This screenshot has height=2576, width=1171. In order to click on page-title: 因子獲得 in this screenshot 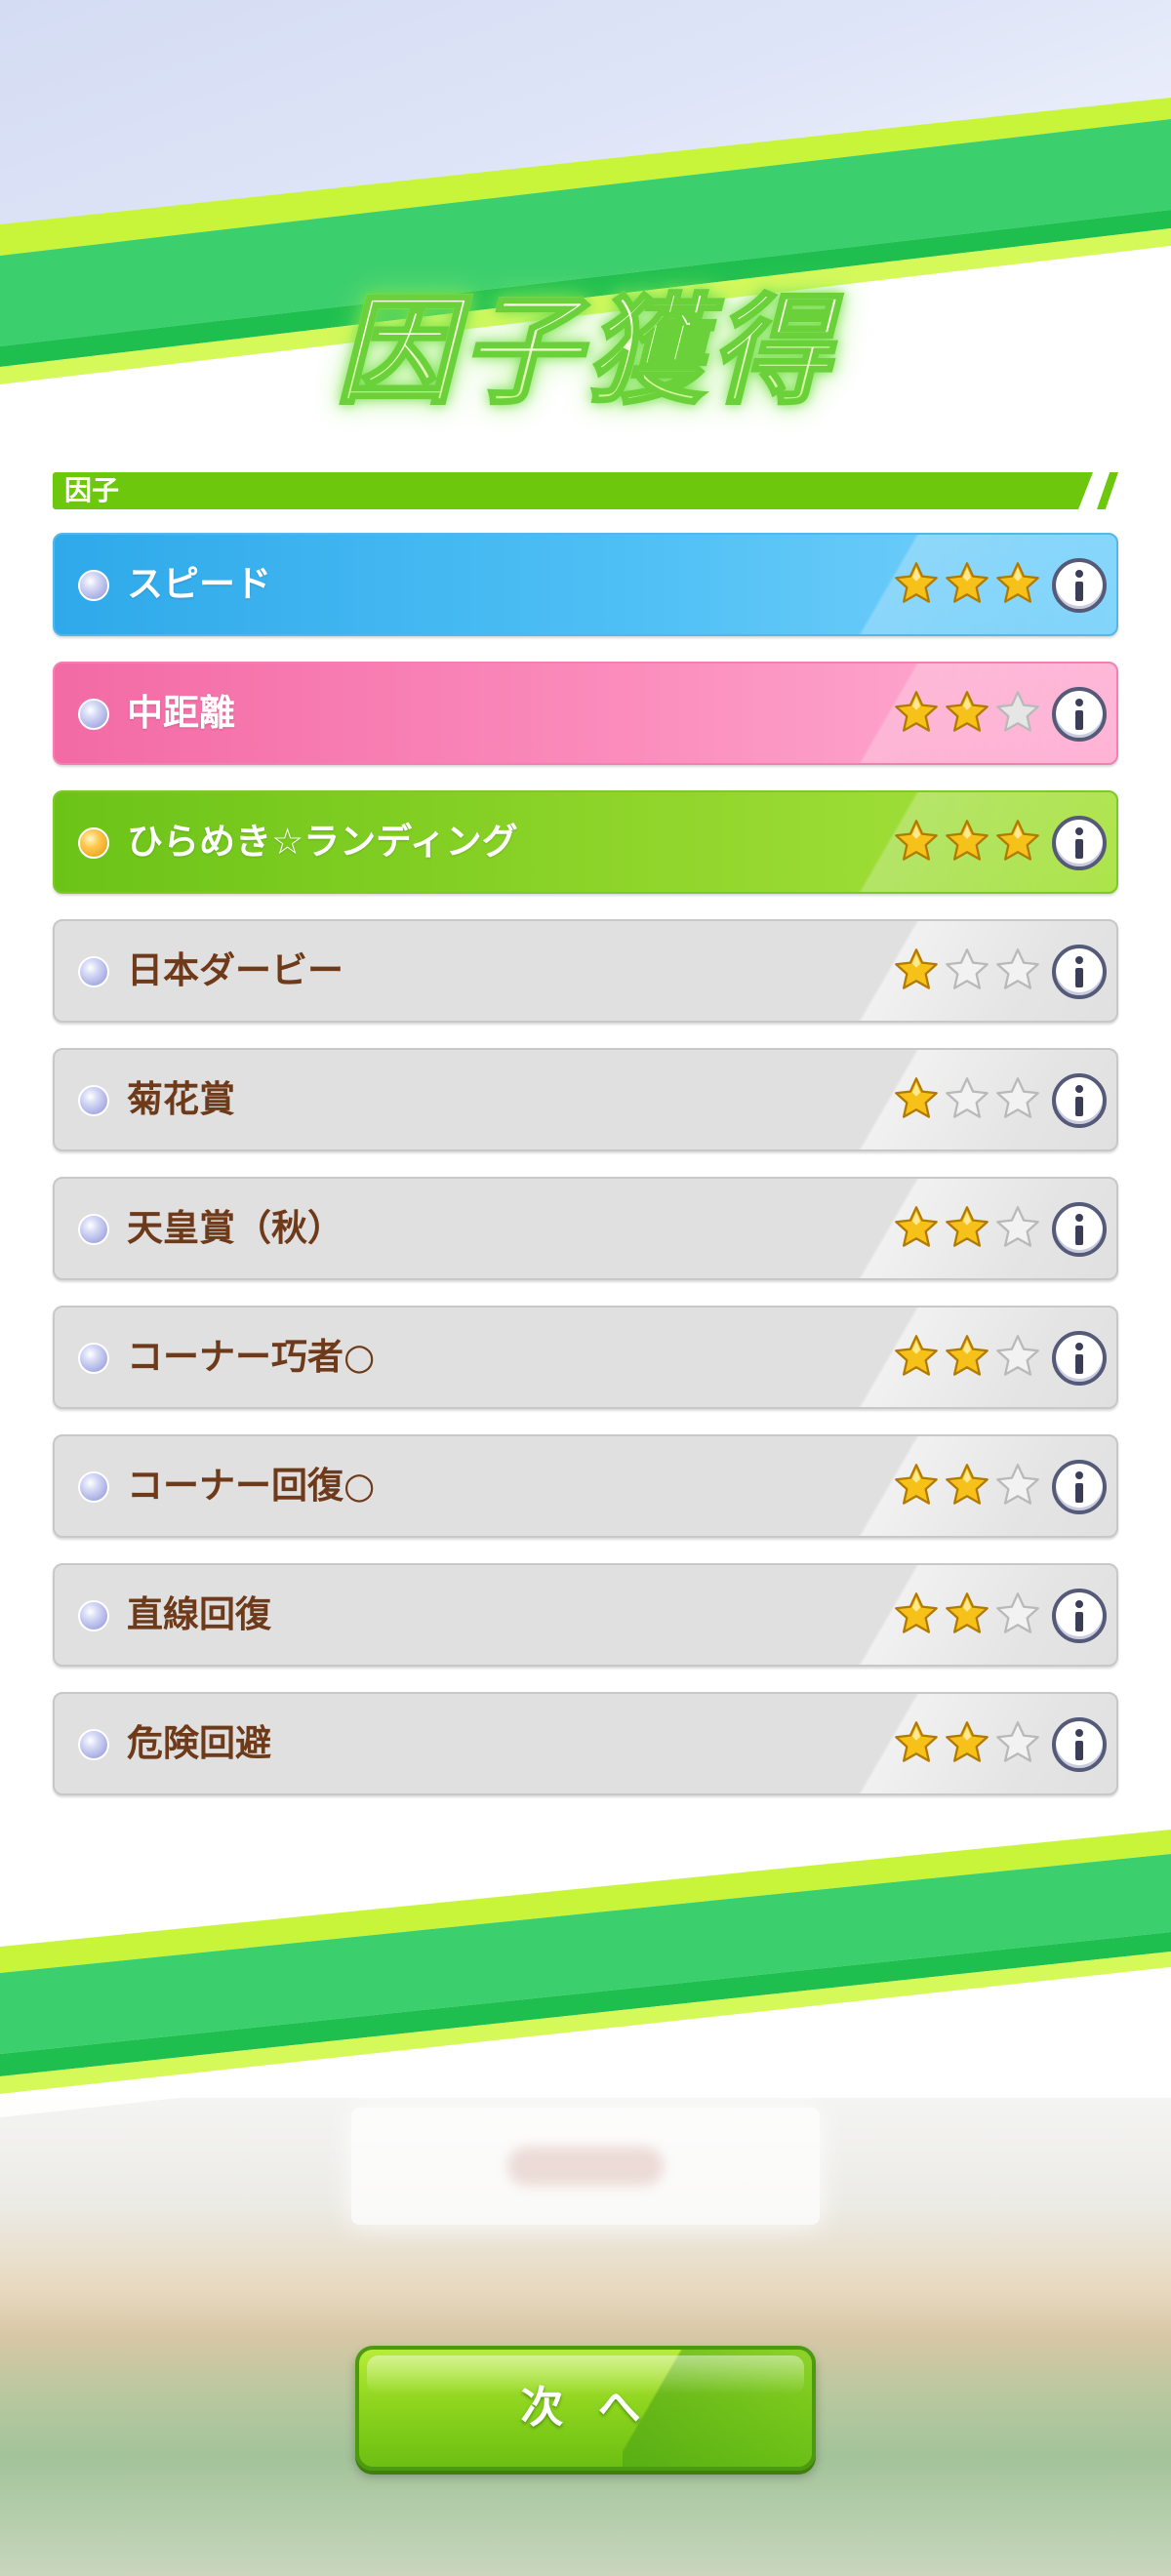, I will do `click(585, 351)`.